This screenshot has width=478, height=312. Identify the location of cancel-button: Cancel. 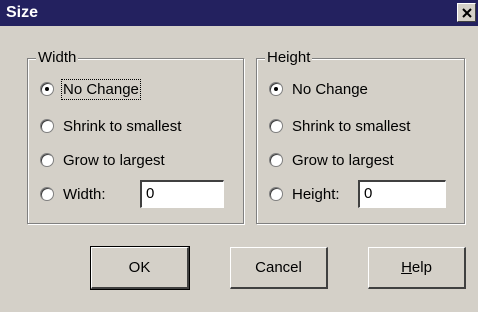
(279, 268).